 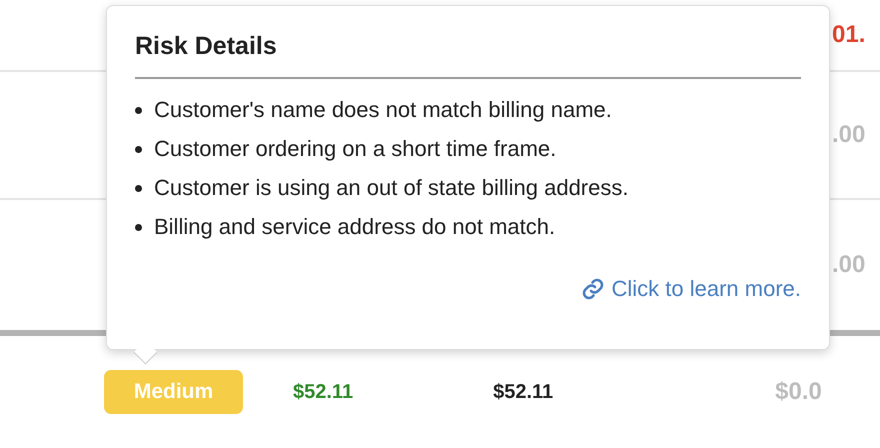 What do you see at coordinates (798, 392) in the screenshot?
I see `amount-text: $0.0` at bounding box center [798, 392].